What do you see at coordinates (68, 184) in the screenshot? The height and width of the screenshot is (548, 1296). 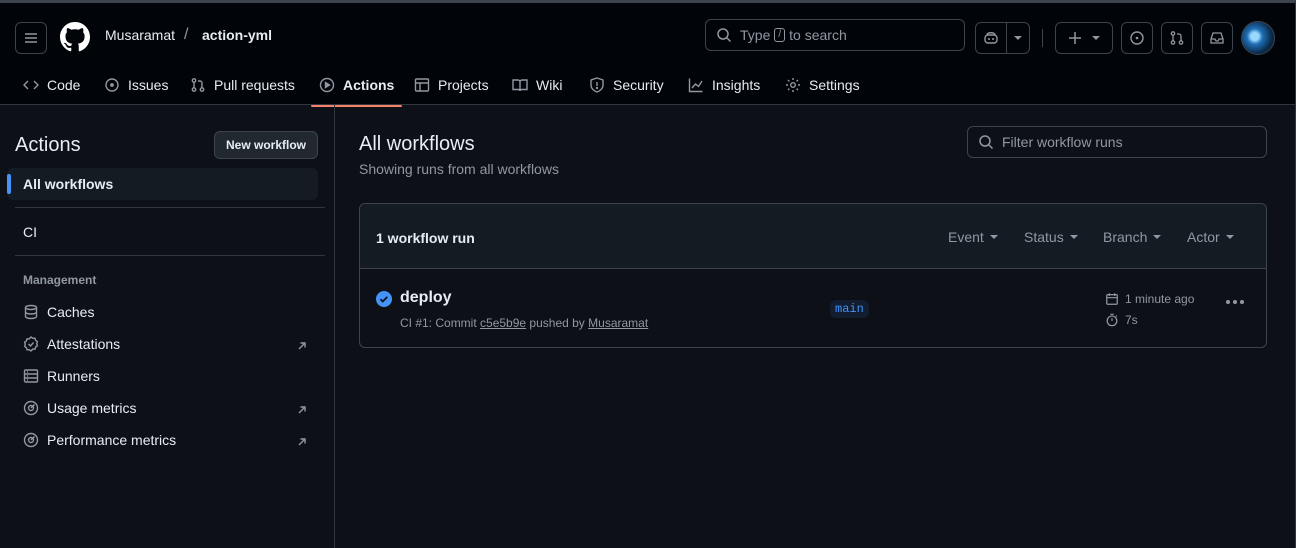 I see `sidebar-item-label: All workflows` at bounding box center [68, 184].